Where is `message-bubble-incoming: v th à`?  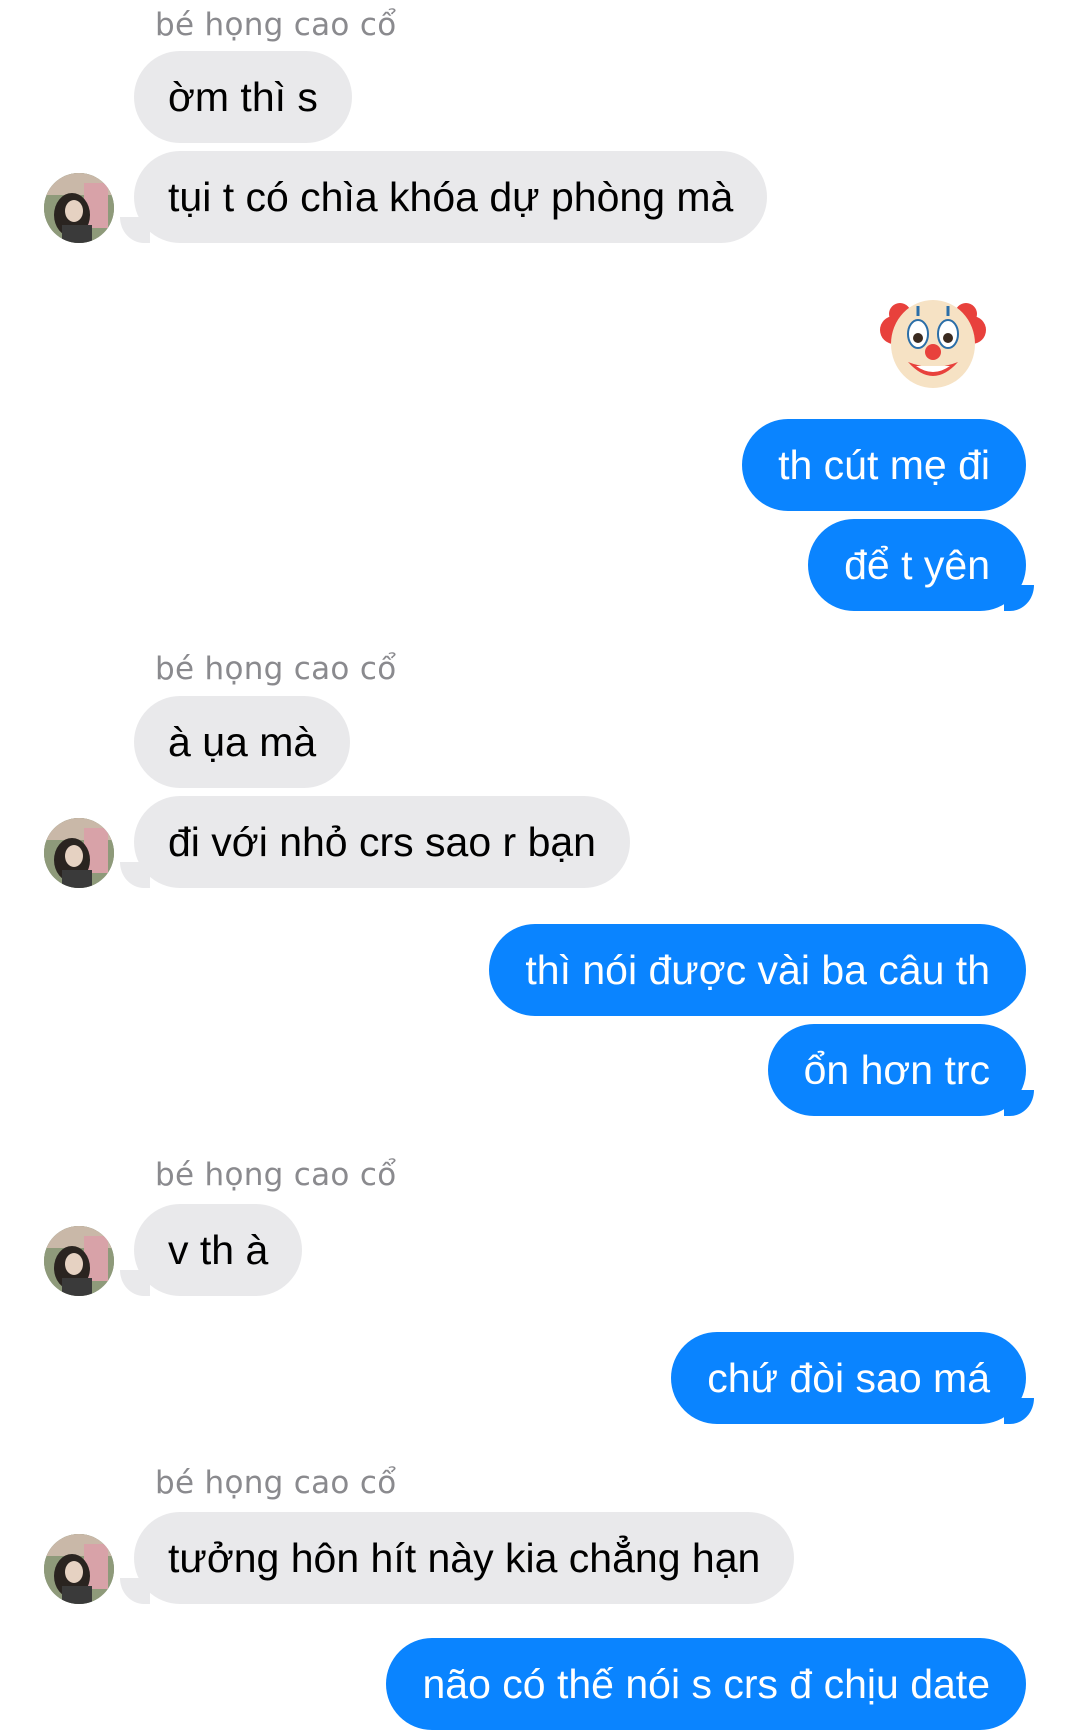
message-bubble-incoming: v th à is located at coordinates (218, 1250).